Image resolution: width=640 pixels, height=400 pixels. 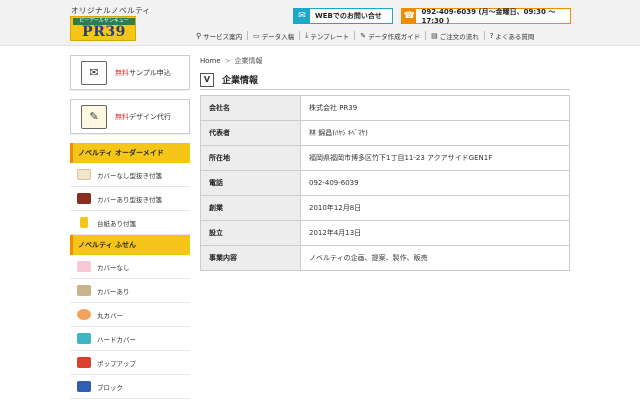 I want to click on row-key: 電話, so click(x=250, y=183).